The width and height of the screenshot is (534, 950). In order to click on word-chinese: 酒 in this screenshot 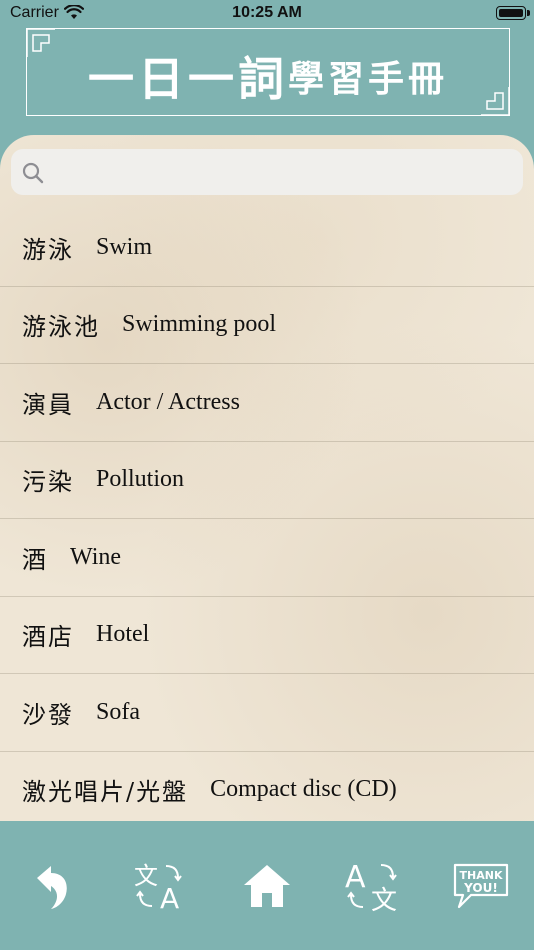, I will do `click(35, 559)`.